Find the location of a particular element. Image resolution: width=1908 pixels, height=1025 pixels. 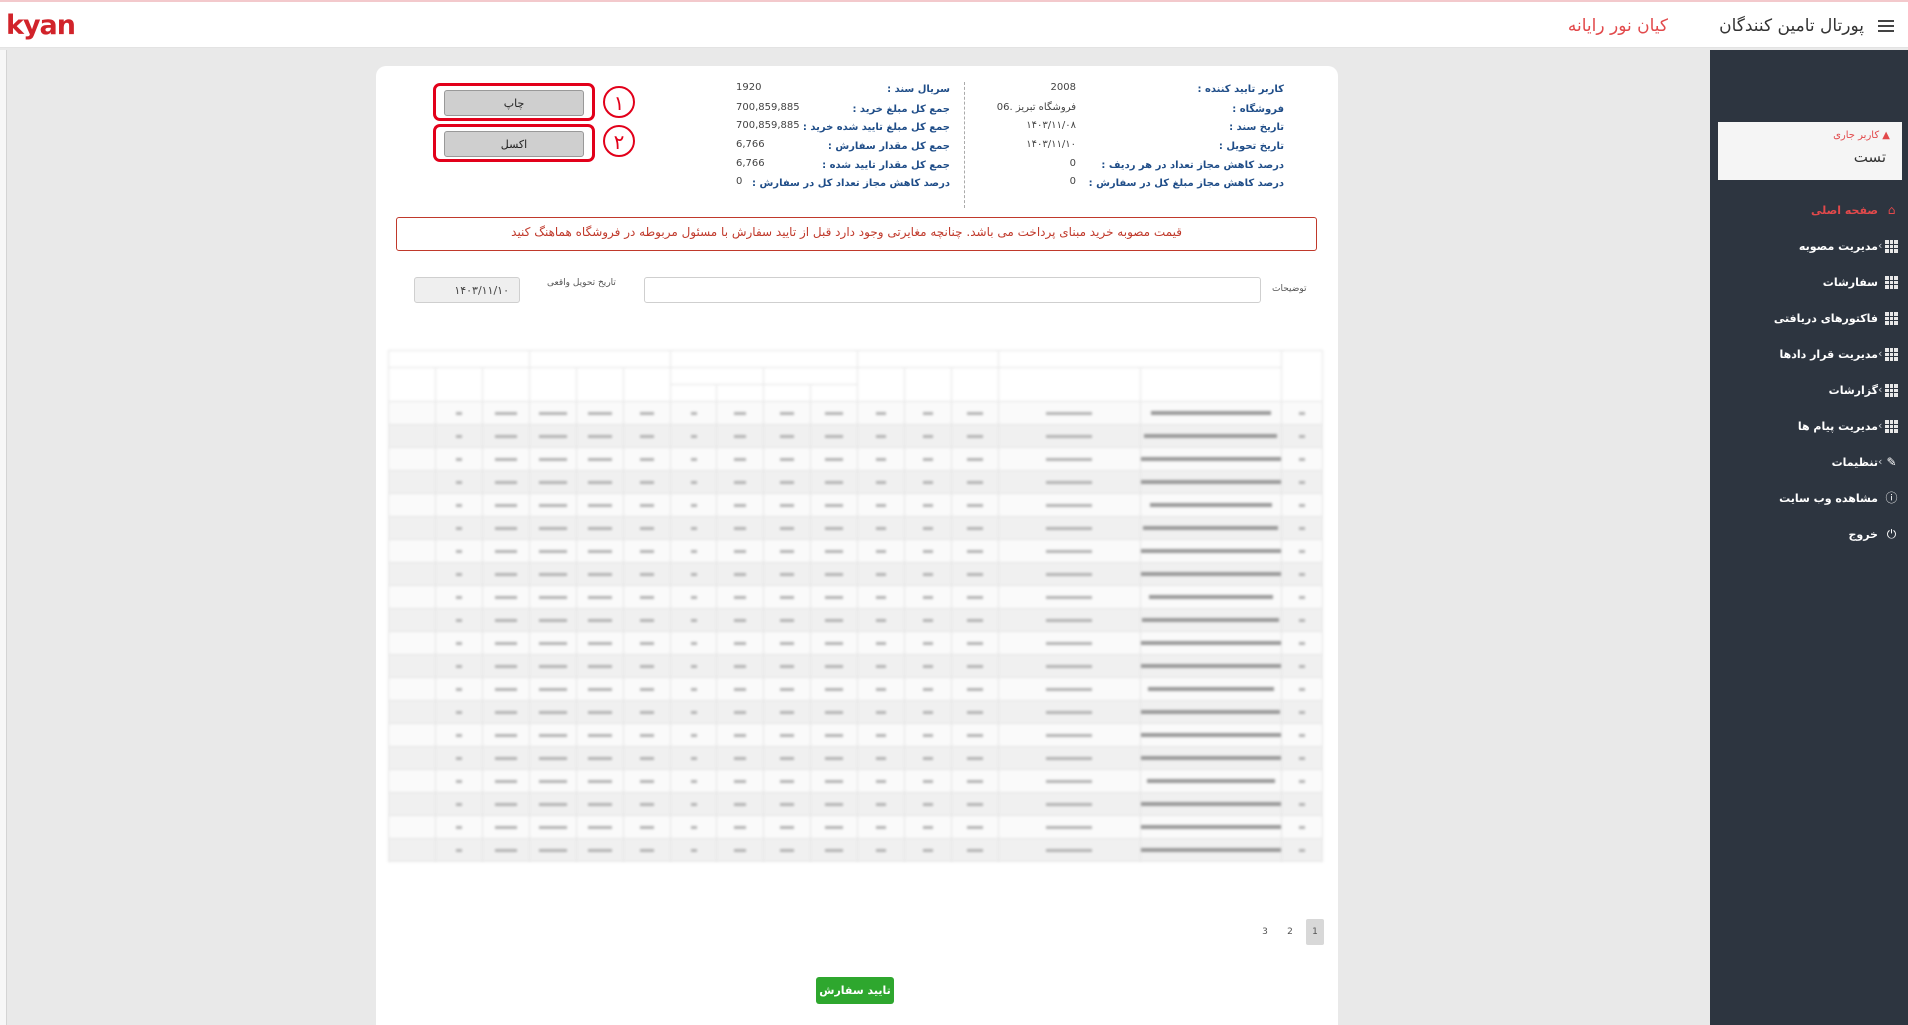

portal-title: پورتال تامین کنندگان is located at coordinates (1791, 26).